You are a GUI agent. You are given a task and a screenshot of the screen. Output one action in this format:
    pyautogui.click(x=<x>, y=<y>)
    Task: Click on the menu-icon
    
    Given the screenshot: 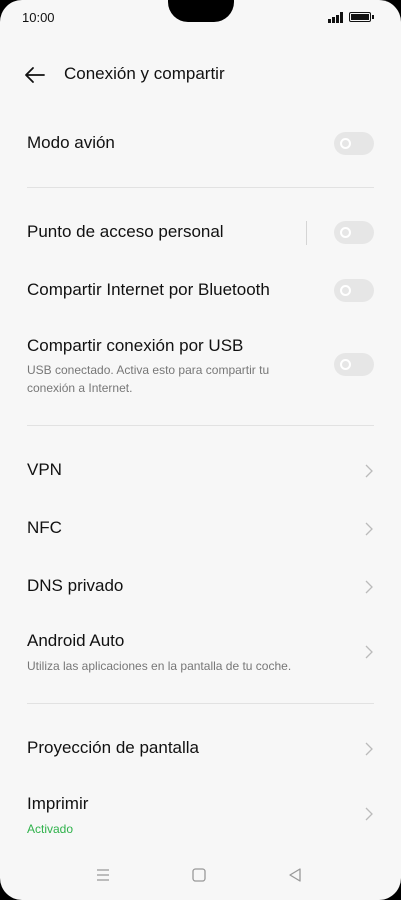 What is the action you would take?
    pyautogui.click(x=103, y=875)
    